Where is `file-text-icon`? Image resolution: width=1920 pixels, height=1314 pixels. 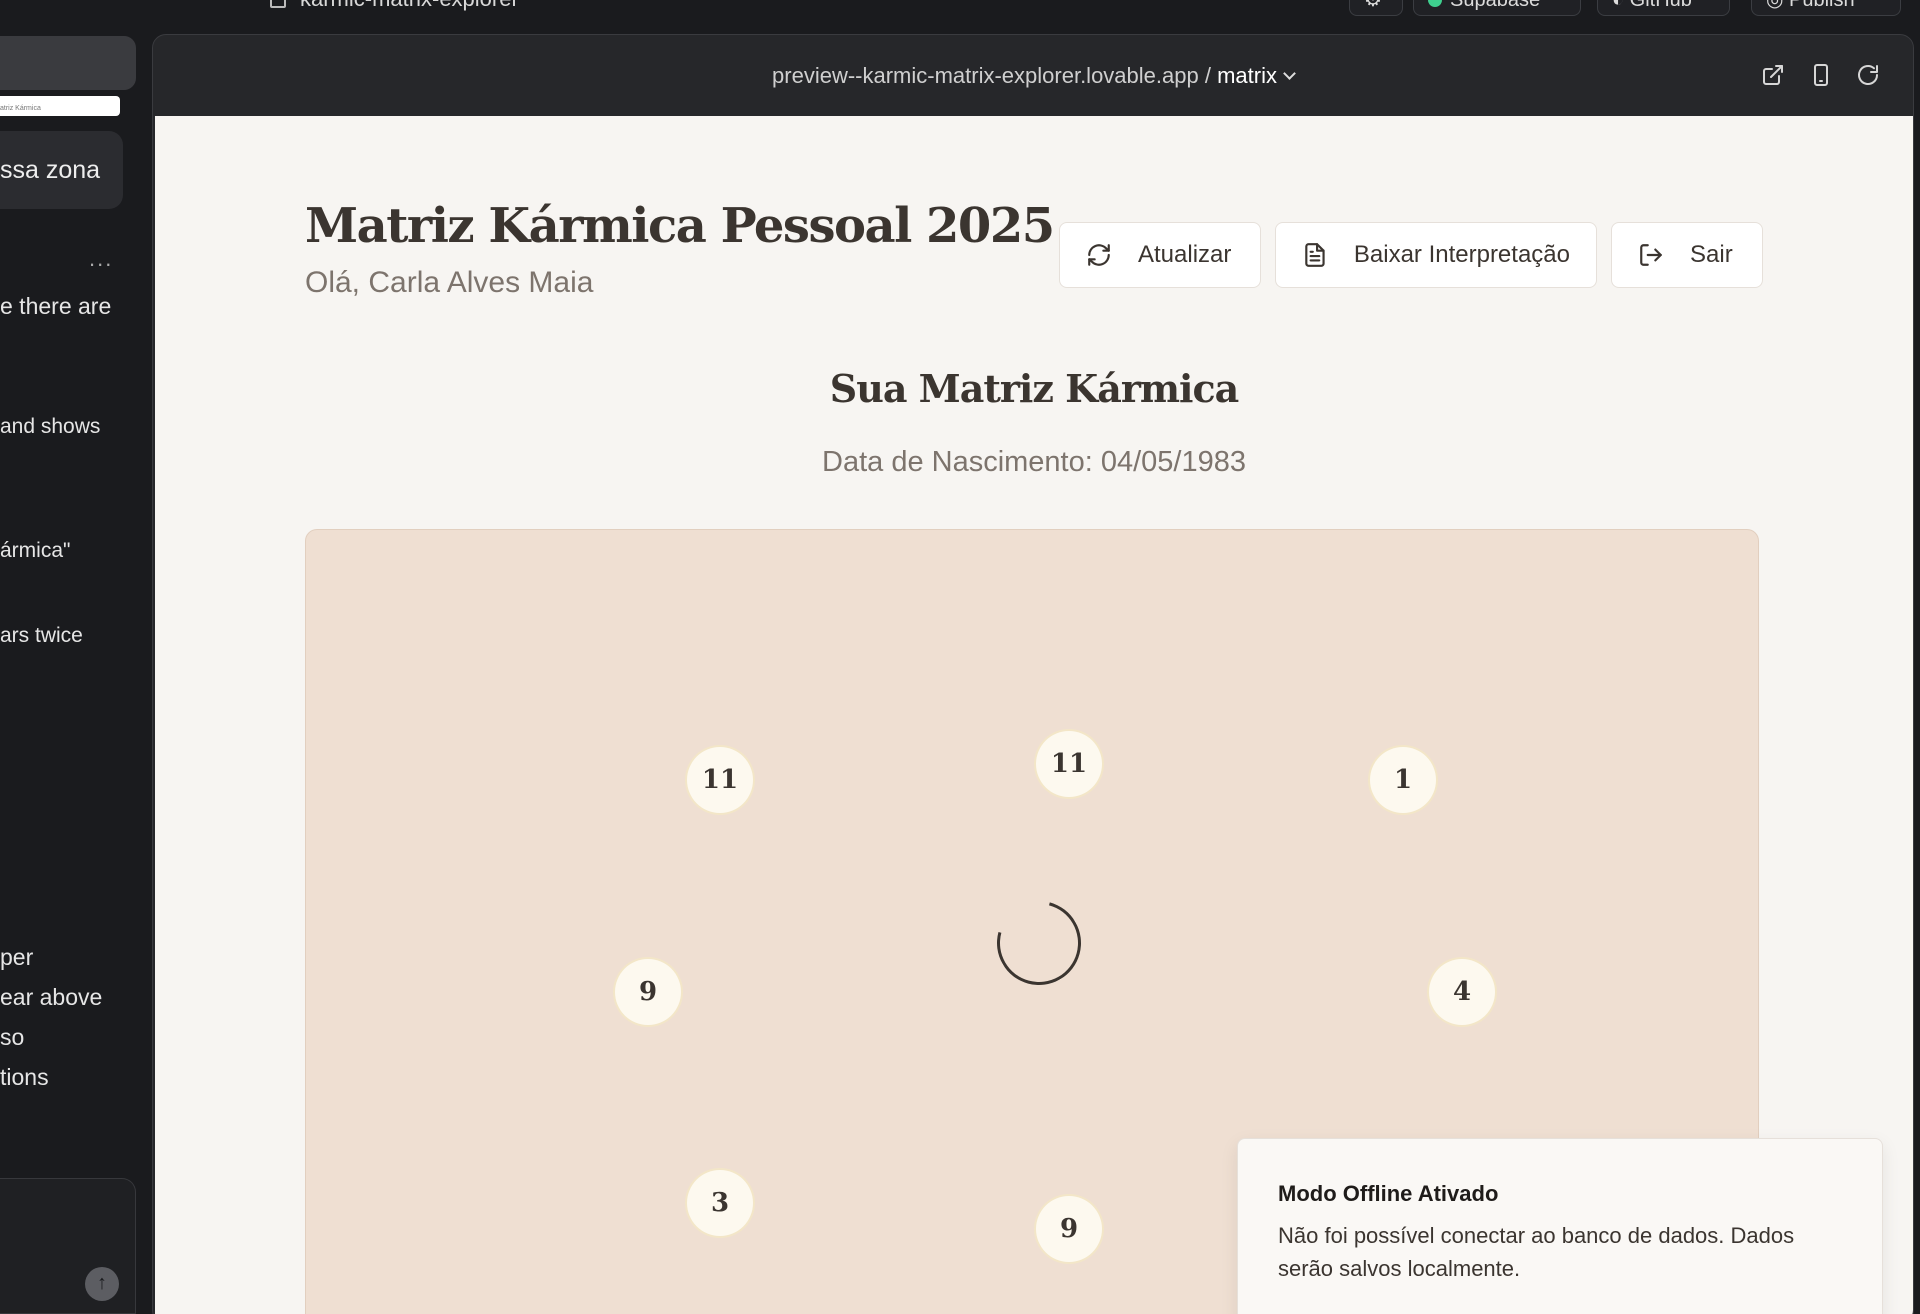
file-text-icon is located at coordinates (1315, 255).